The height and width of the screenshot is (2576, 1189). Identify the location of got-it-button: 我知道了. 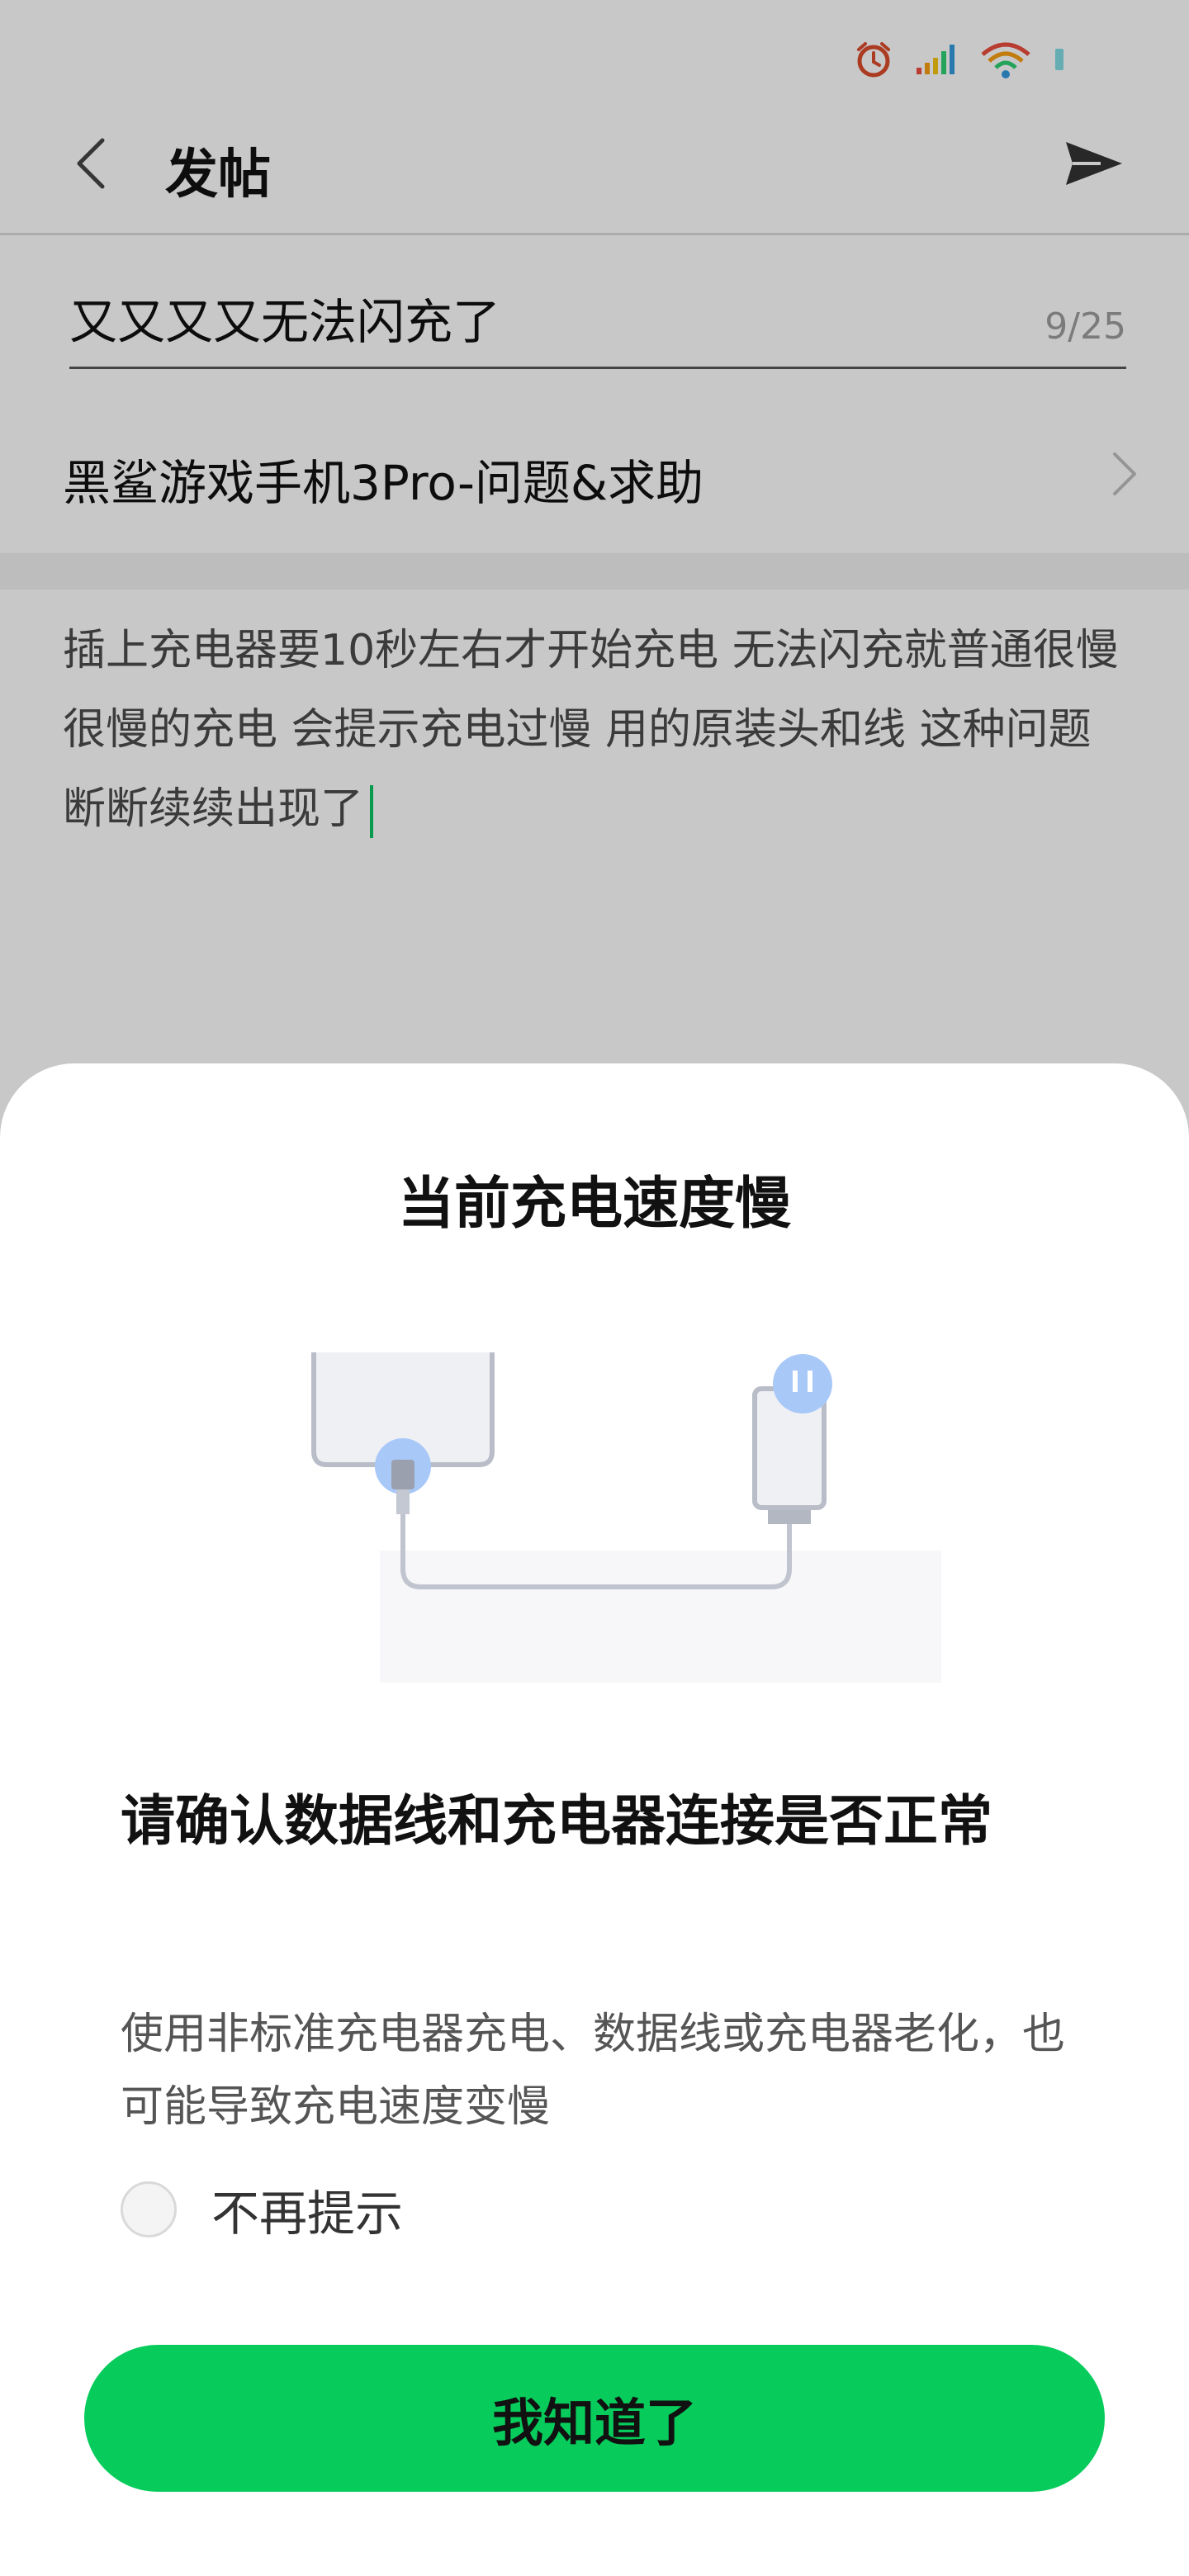
(594, 2418).